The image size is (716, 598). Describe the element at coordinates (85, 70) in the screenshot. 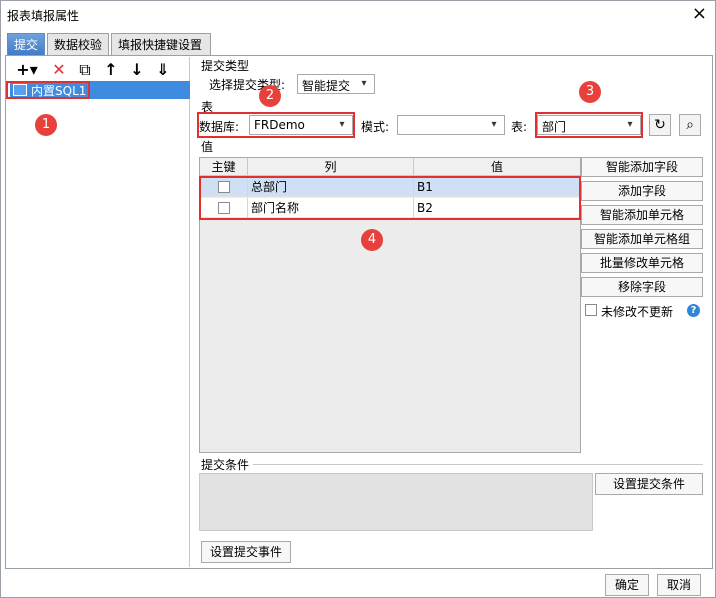

I see `copy-icon: ⧉` at that location.